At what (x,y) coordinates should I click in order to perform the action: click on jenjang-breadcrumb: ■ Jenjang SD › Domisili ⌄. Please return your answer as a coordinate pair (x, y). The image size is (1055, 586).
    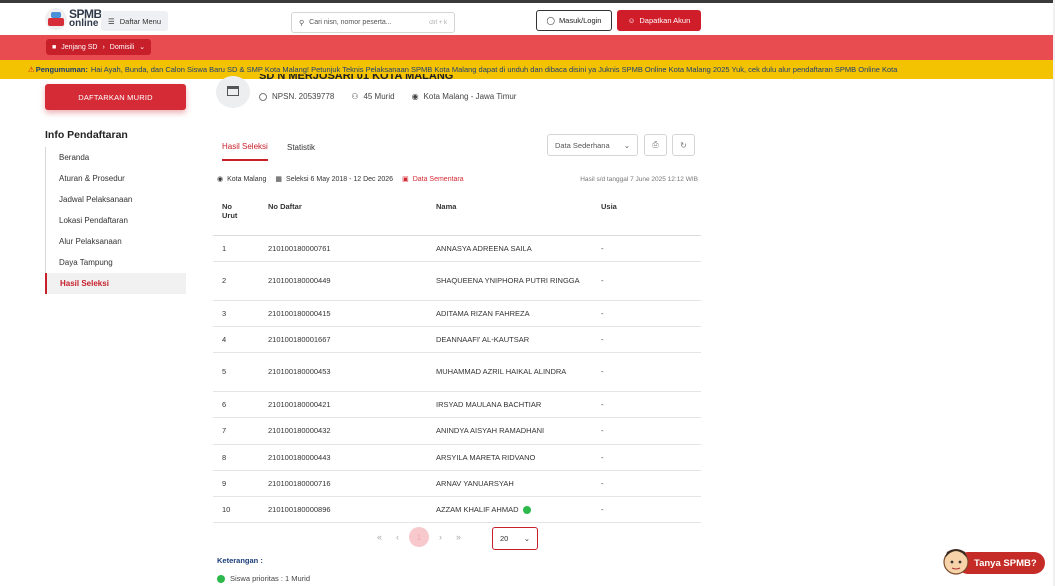
    Looking at the image, I should click on (99, 47).